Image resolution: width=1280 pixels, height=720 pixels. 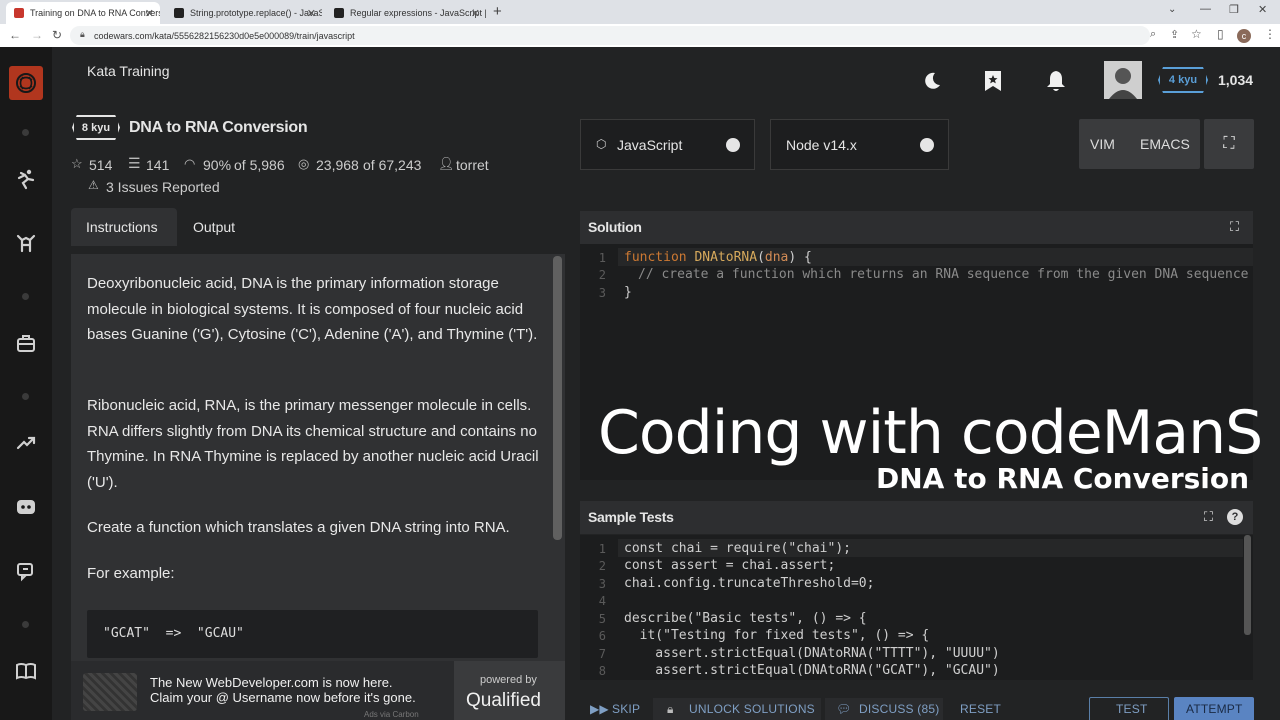 I want to click on browser-menu-icon: ⋮, so click(x=1270, y=34).